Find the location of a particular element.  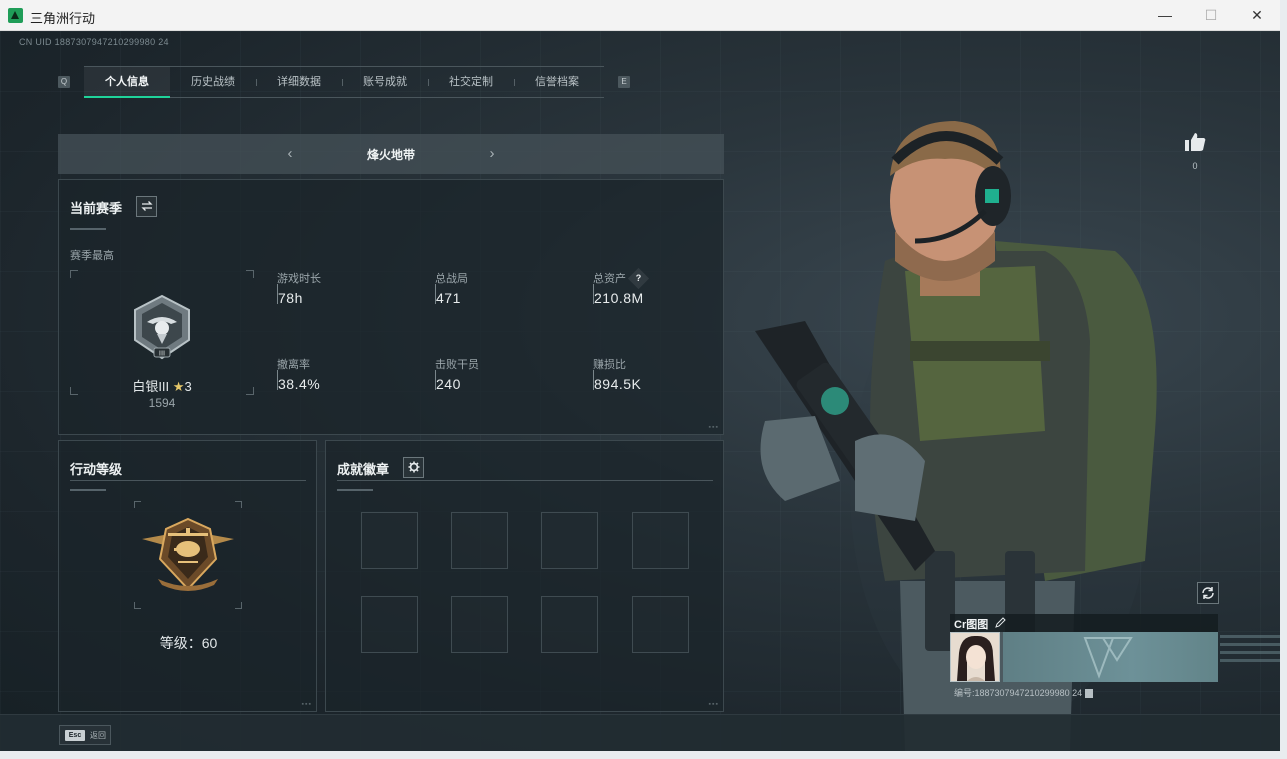

esc-key-hint: Esc is located at coordinates (75, 735).